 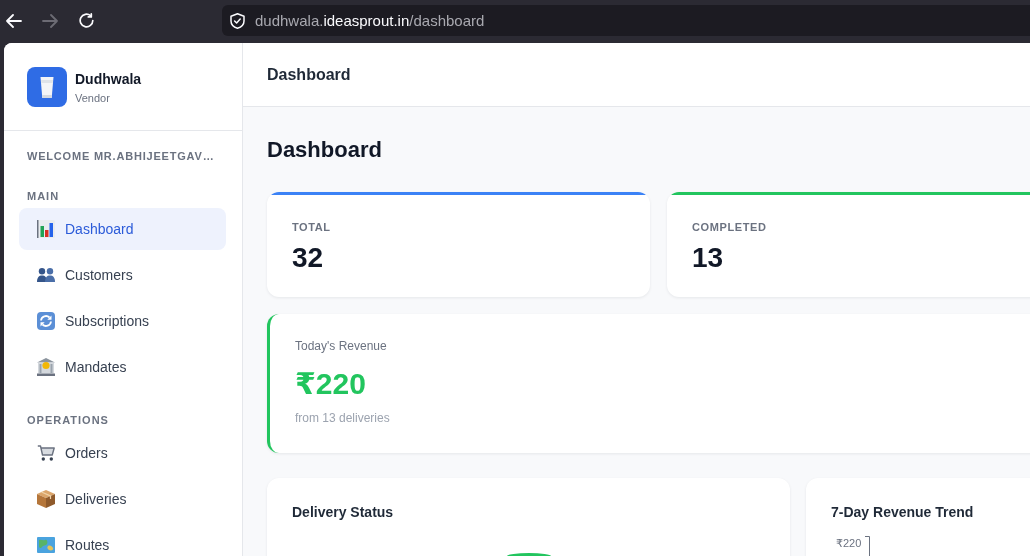 What do you see at coordinates (237, 20) in the screenshot?
I see `shield-check-icon` at bounding box center [237, 20].